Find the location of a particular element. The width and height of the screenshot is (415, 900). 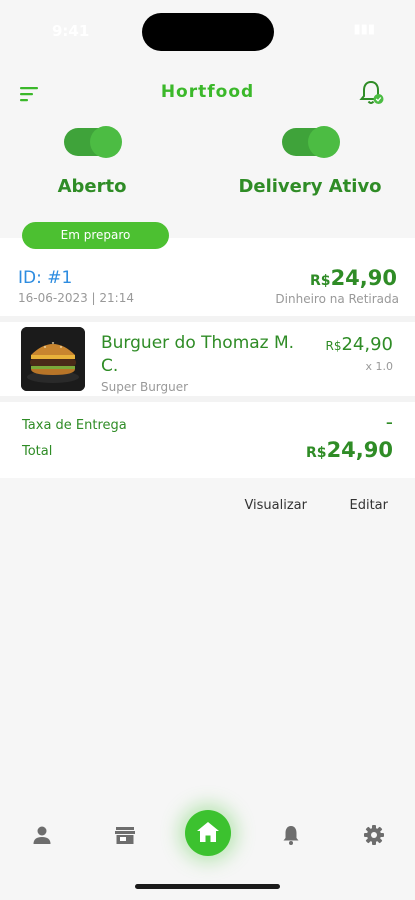

total-label: Total is located at coordinates (37, 451).